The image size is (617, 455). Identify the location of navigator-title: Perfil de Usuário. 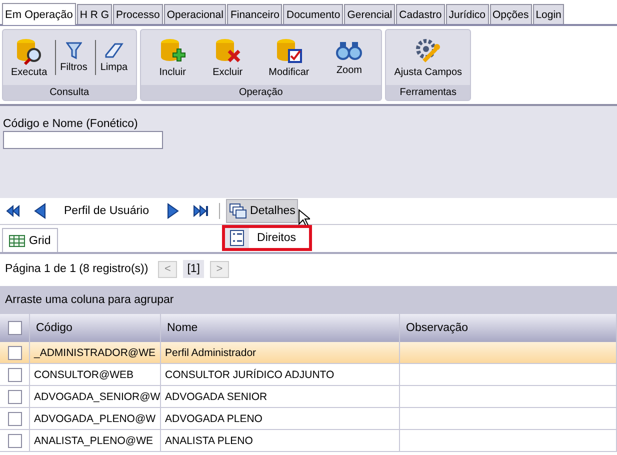
(106, 211).